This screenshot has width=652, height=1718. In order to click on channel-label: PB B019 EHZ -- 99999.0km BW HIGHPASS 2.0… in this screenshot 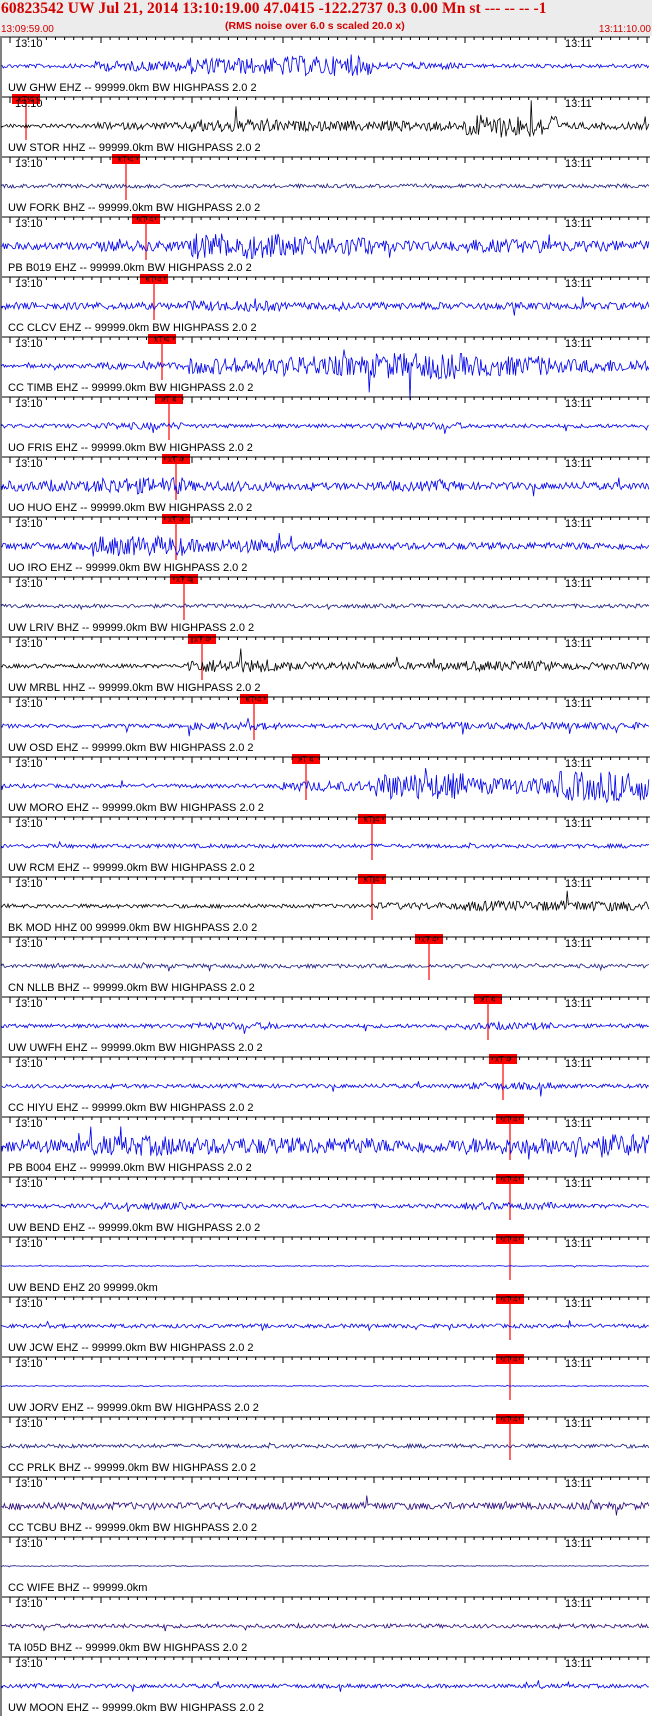, I will do `click(130, 268)`.